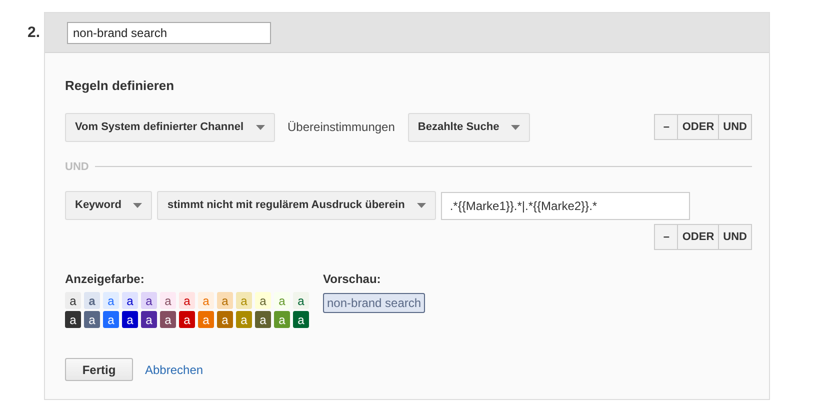 Image resolution: width=813 pixels, height=410 pixels. What do you see at coordinates (99, 369) in the screenshot?
I see `done-button: Fertig` at bounding box center [99, 369].